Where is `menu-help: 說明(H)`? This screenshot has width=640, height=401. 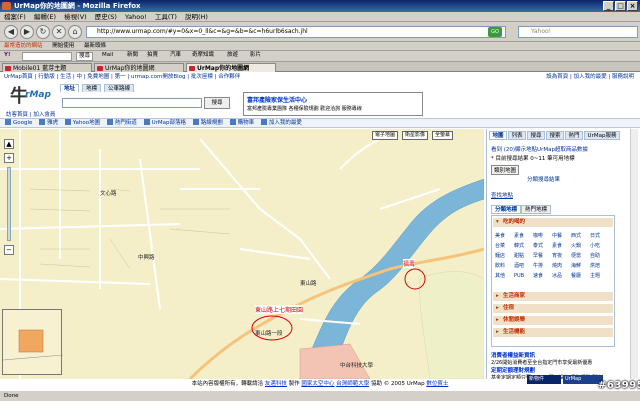 menu-help: 說明(H) is located at coordinates (196, 17).